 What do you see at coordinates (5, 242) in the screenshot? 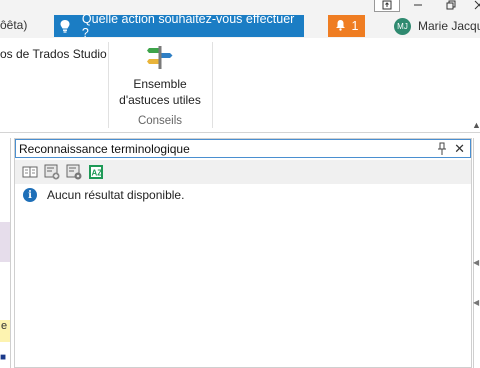
I see `left-pane-highlight` at bounding box center [5, 242].